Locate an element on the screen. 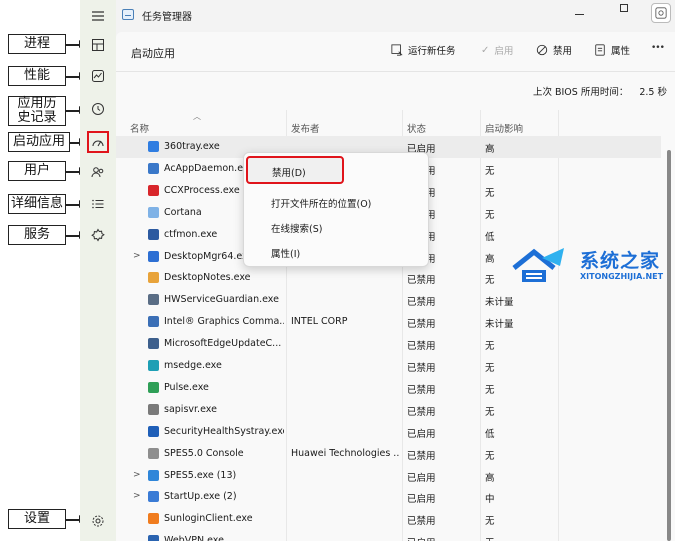 The height and width of the screenshot is (541, 675). watermark-brand: 系统之家 is located at coordinates (620, 261).